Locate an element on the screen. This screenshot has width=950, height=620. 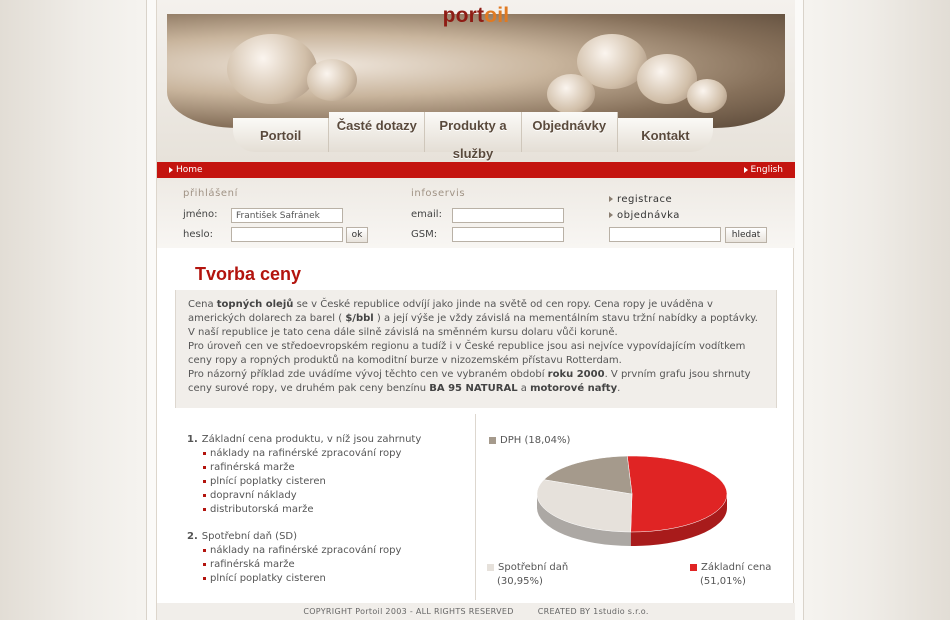
order-link: objednávka is located at coordinates (644, 215).